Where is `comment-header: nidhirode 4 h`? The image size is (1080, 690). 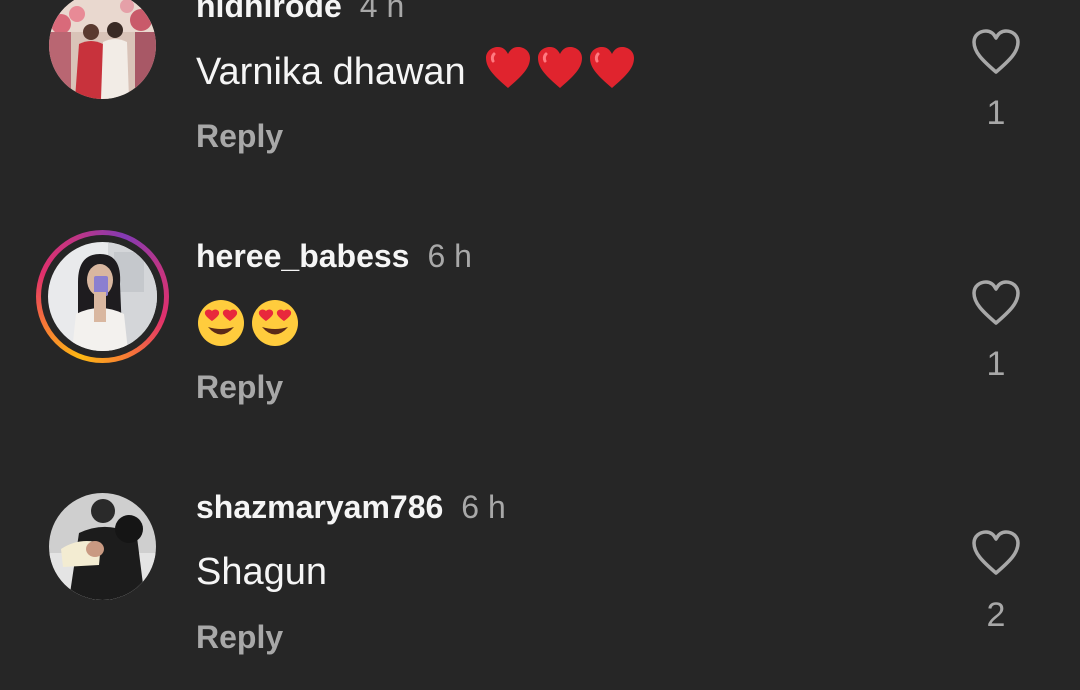 comment-header: nidhirode 4 h is located at coordinates (300, 12).